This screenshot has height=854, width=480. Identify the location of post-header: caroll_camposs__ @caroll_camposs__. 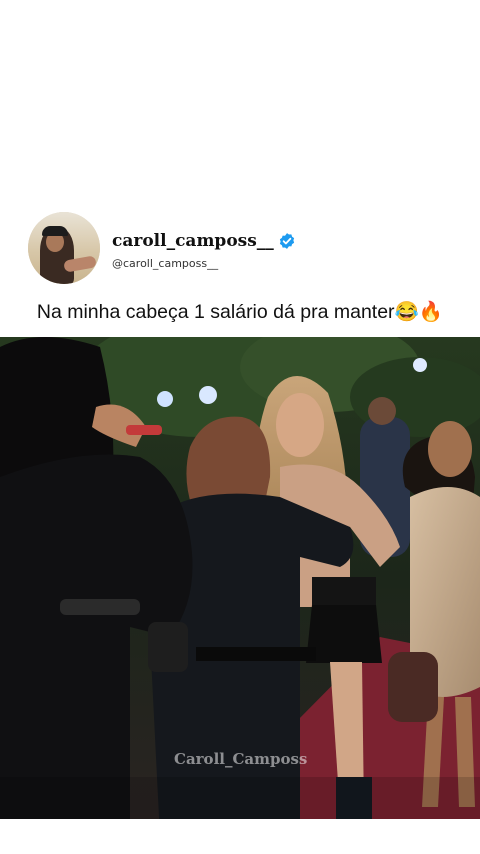
(162, 248).